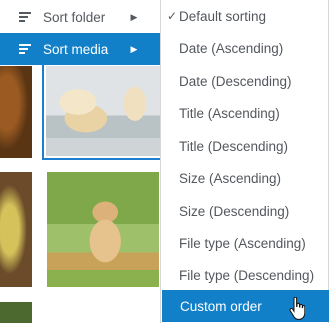 Image resolution: width=331 pixels, height=323 pixels. I want to click on media-thumbnail-selected, so click(103, 111).